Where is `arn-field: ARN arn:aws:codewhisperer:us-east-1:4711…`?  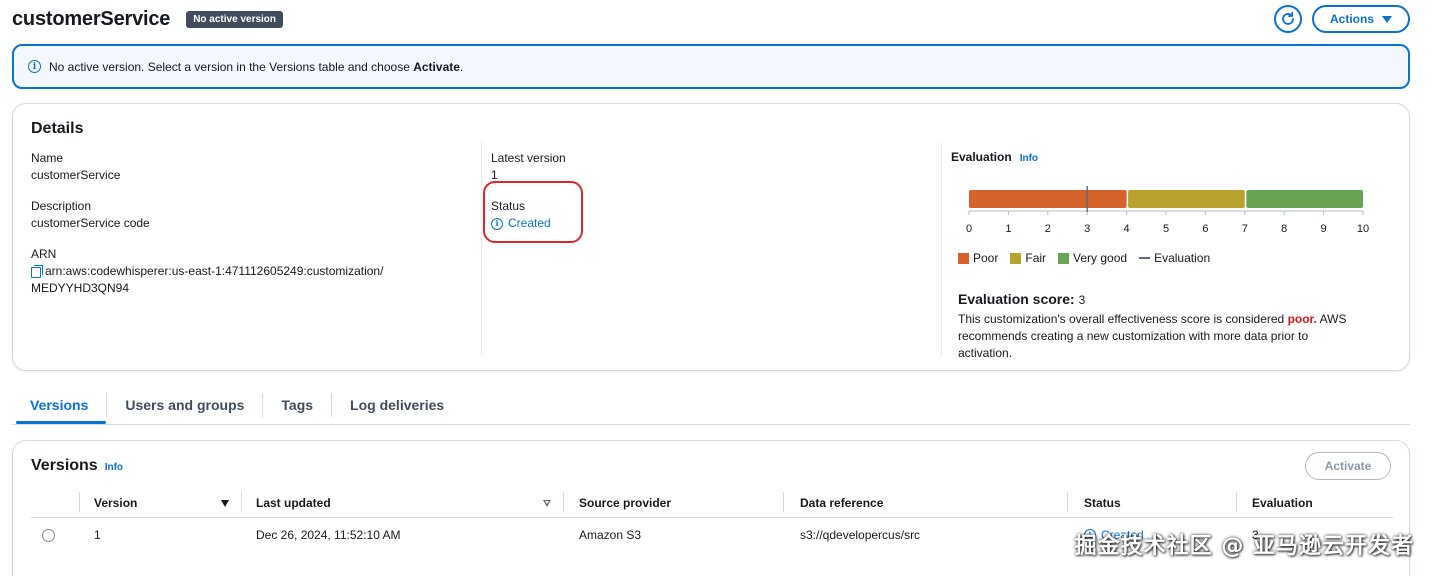
arn-field: ARN arn:aws:codewhisperer:us-east-1:4711… is located at coordinates (251, 271).